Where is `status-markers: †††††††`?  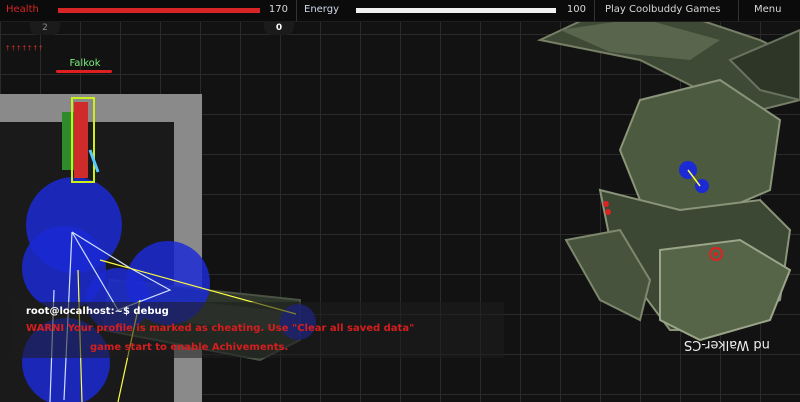 status-markers: ††††††† is located at coordinates (25, 48).